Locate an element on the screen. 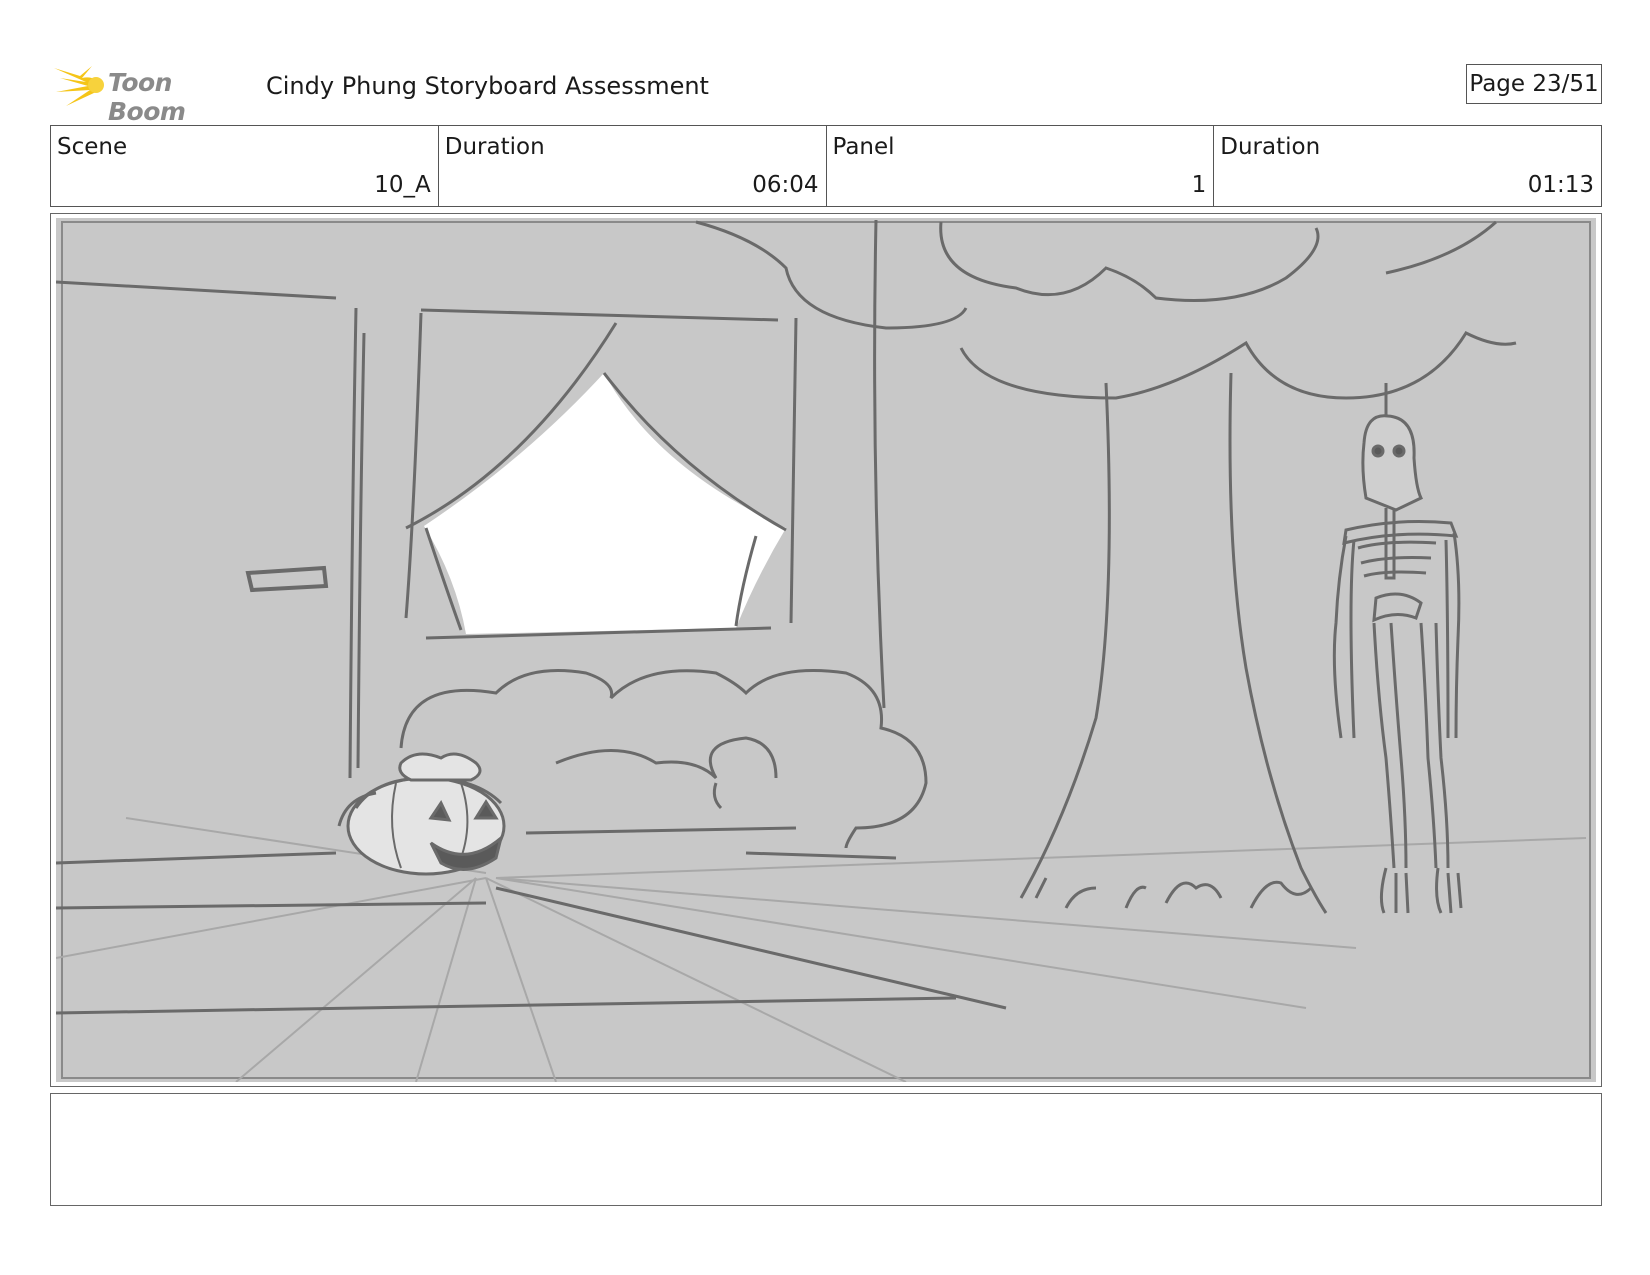  flame-icon is located at coordinates (79, 86).